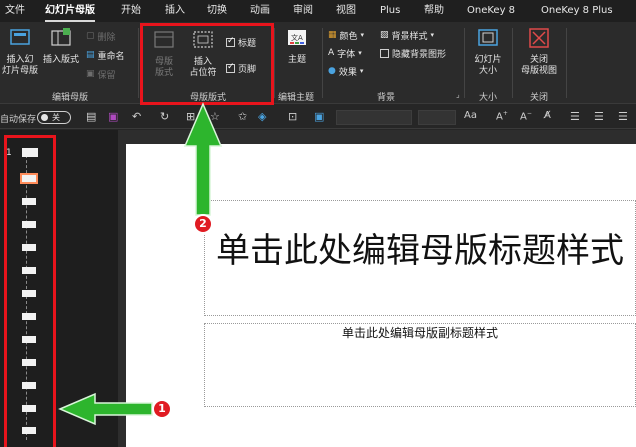 This screenshot has width=636, height=447. What do you see at coordinates (390, 11) in the screenshot?
I see `tab-plus: Plus` at bounding box center [390, 11].